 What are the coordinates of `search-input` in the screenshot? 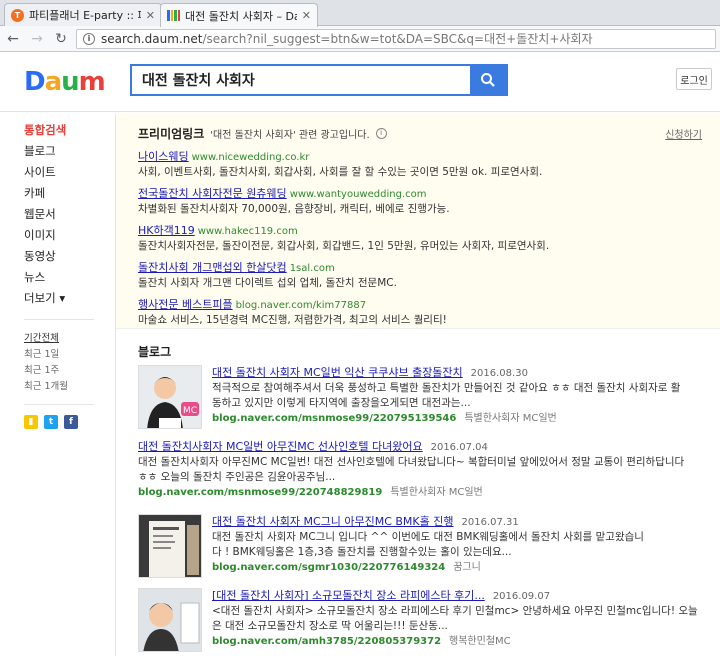 It's located at (301, 80).